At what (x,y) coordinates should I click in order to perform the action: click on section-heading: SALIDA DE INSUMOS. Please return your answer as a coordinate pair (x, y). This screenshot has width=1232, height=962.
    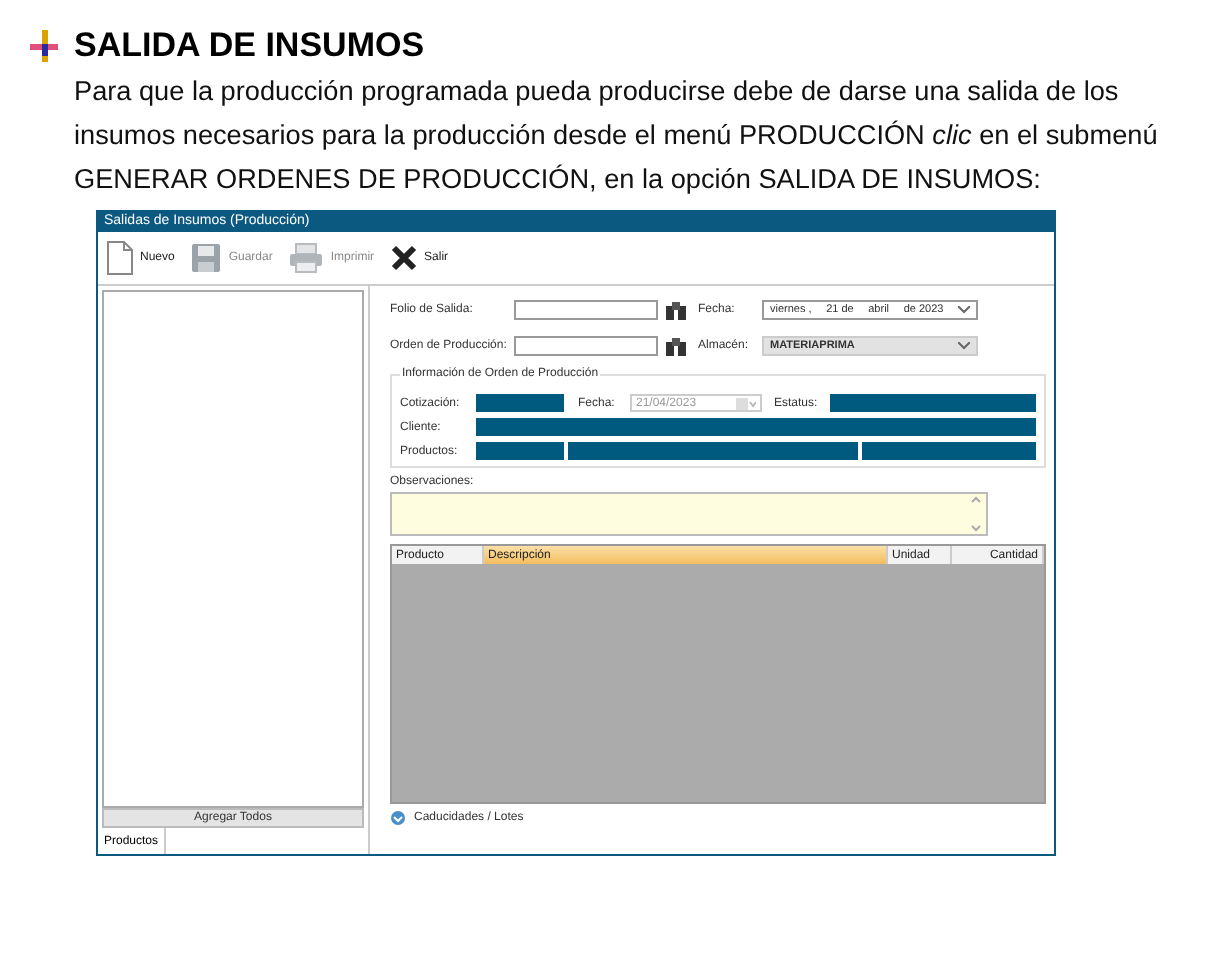
    Looking at the image, I should click on (249, 46).